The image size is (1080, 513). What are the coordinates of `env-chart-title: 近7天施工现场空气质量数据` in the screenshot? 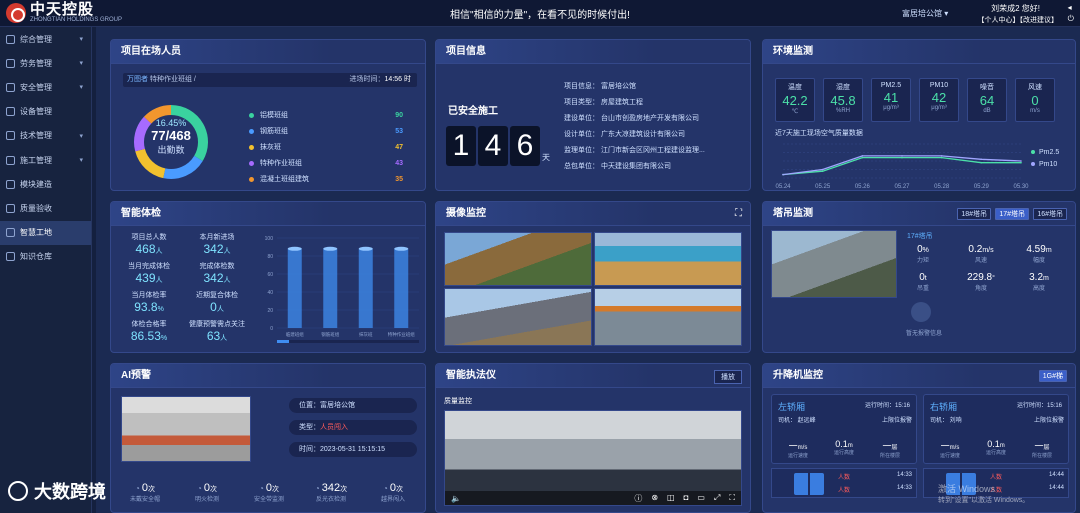 It's located at (819, 133).